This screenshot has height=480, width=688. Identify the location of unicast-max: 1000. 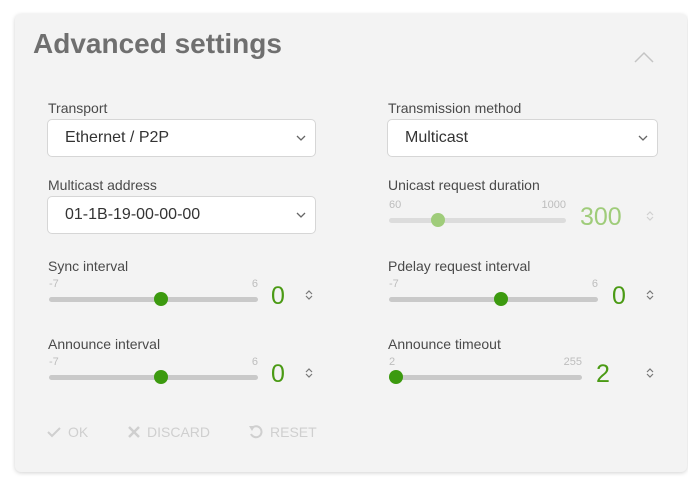
(553, 205).